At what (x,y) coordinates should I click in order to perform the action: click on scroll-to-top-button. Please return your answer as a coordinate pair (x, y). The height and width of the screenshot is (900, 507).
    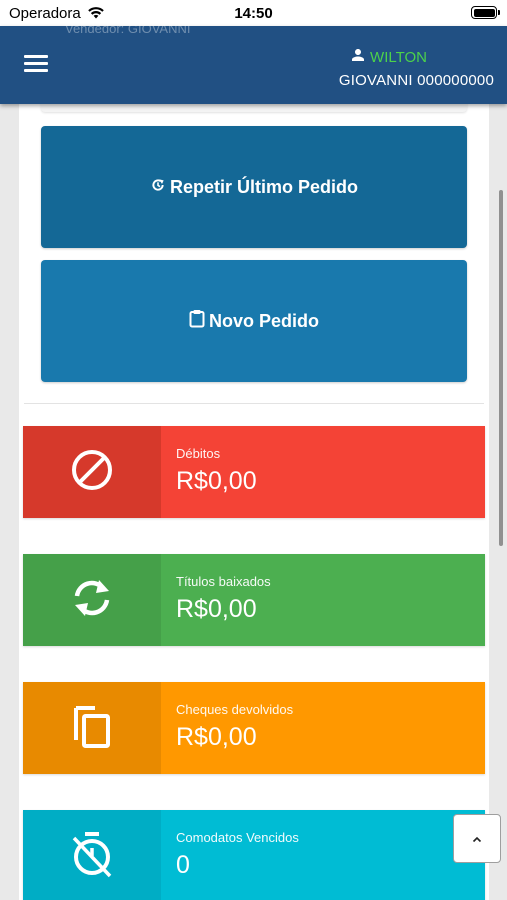
    Looking at the image, I should click on (477, 838).